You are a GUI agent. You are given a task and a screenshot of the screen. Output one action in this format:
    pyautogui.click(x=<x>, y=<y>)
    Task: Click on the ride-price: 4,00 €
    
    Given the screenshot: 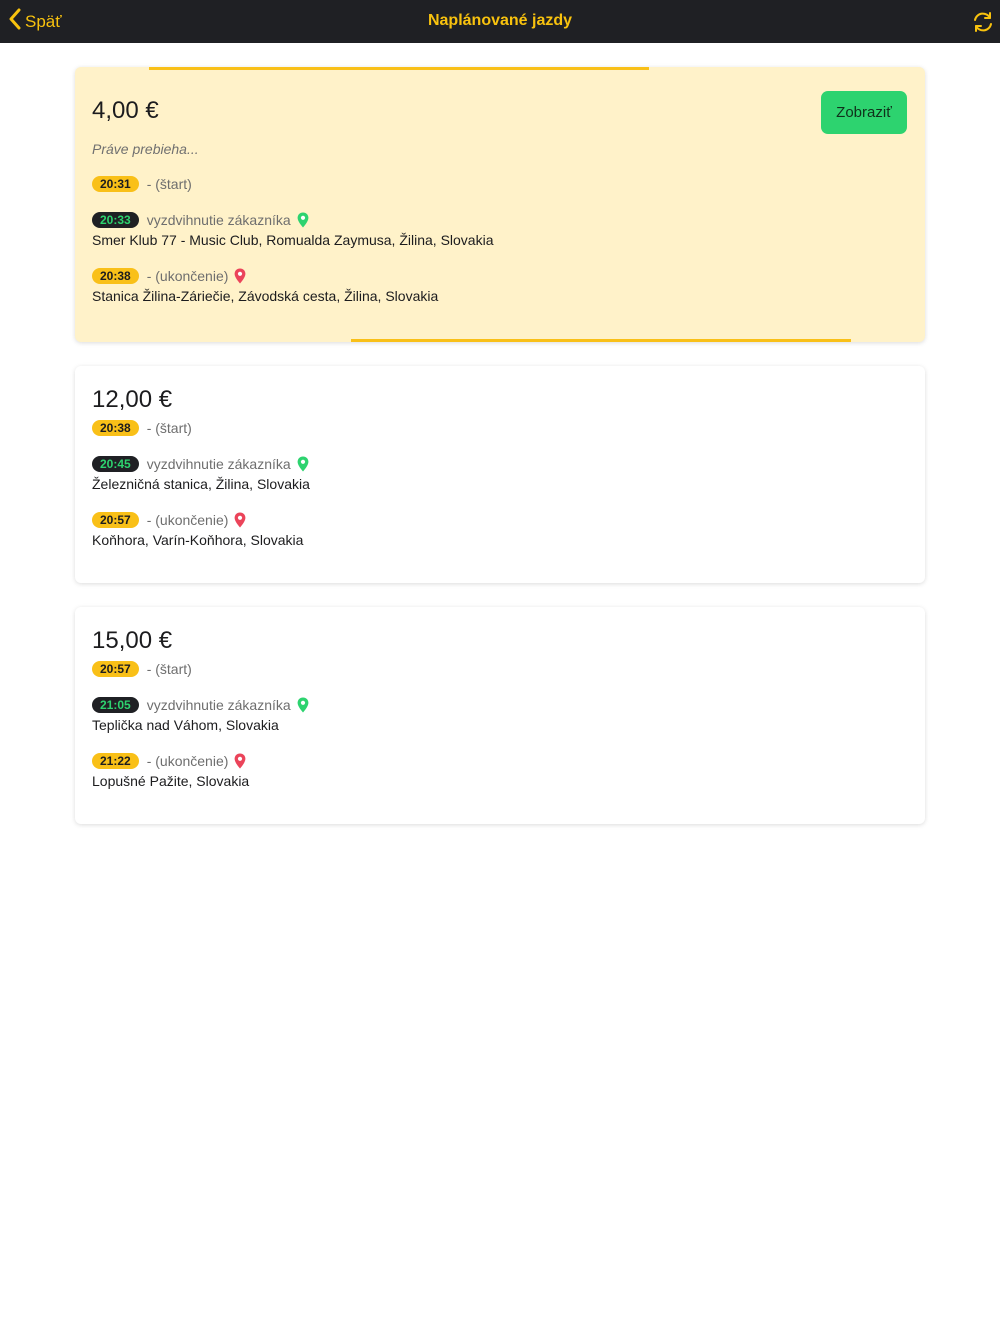 What is the action you would take?
    pyautogui.click(x=125, y=110)
    